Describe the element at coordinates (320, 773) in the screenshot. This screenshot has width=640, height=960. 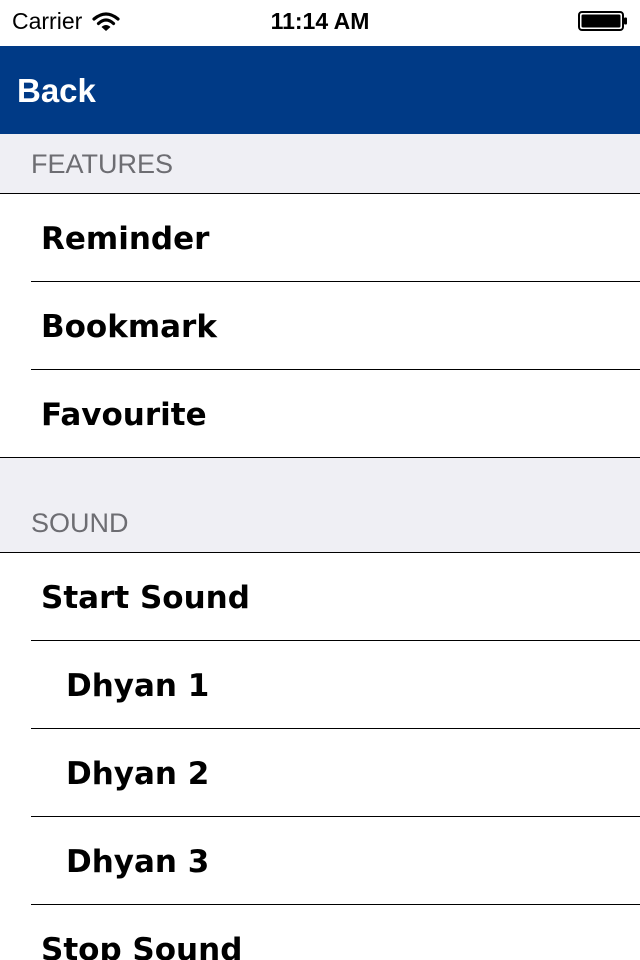
I see `list-item-dhyan-2: Dhyan 2` at that location.